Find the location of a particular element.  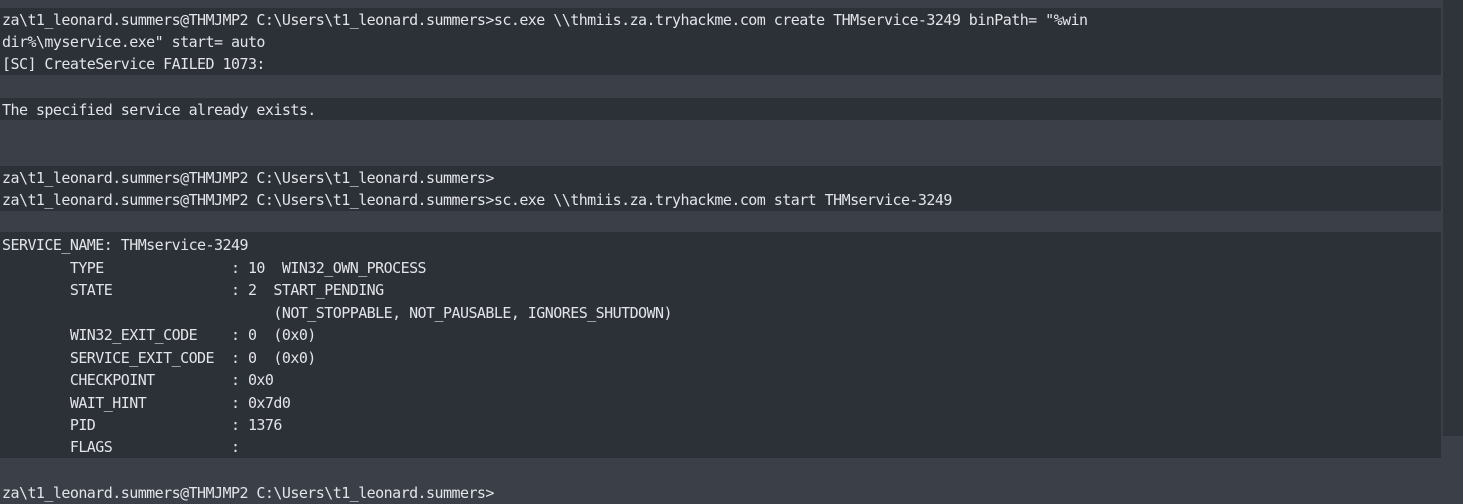

terminal-line: CHECKPOINT : 0x0 is located at coordinates (138, 380).